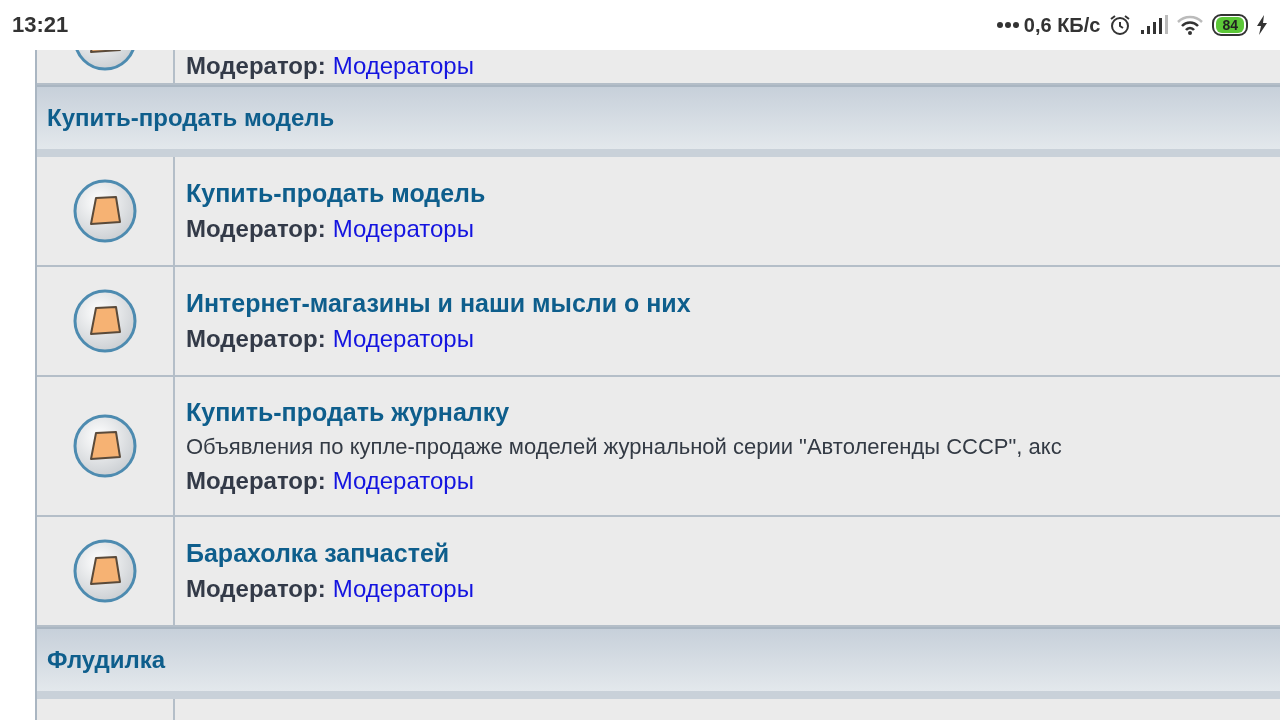 The width and height of the screenshot is (1280, 720). Describe the element at coordinates (106, 660) in the screenshot. I see `category-title: Флудилка` at that location.